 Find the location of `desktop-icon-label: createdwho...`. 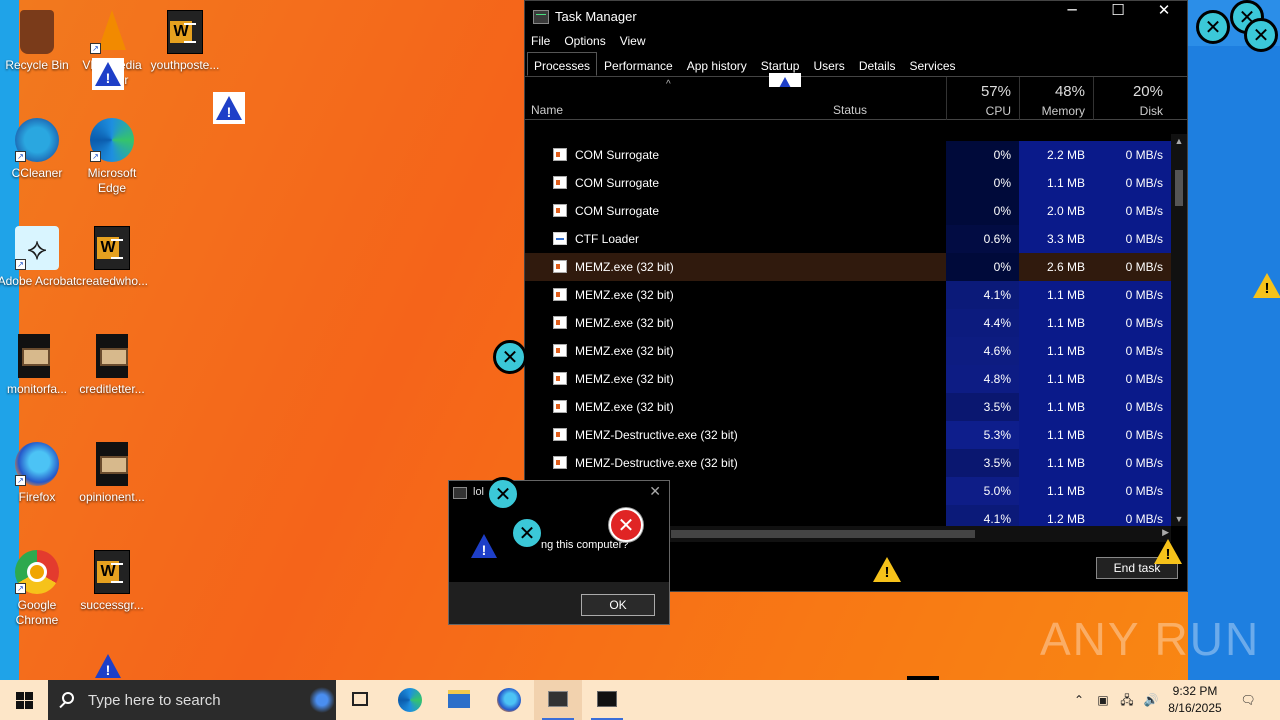

desktop-icon-label: createdwho... is located at coordinates (112, 281).